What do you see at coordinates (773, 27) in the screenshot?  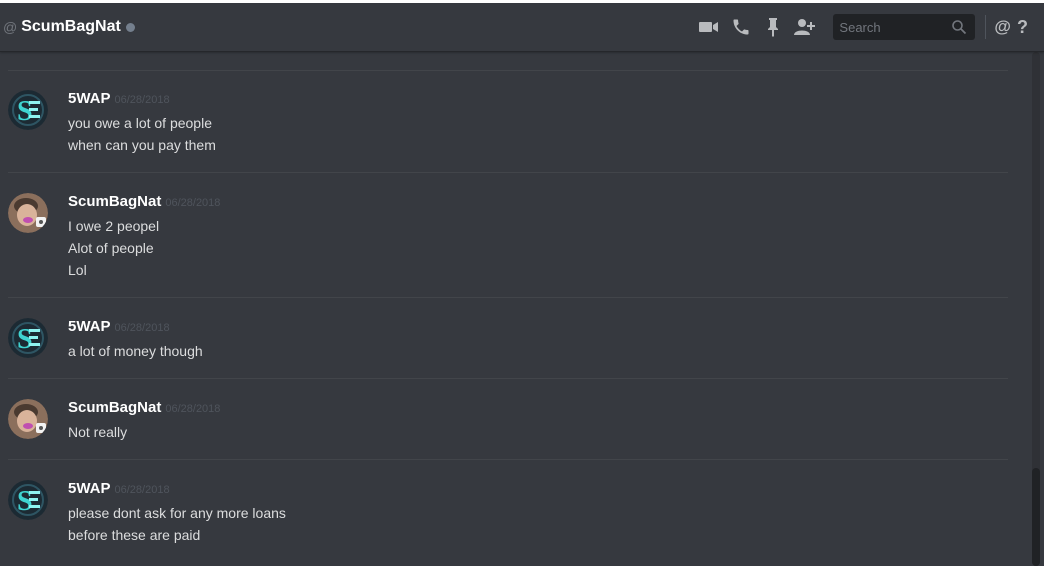 I see `pin-icon` at bounding box center [773, 27].